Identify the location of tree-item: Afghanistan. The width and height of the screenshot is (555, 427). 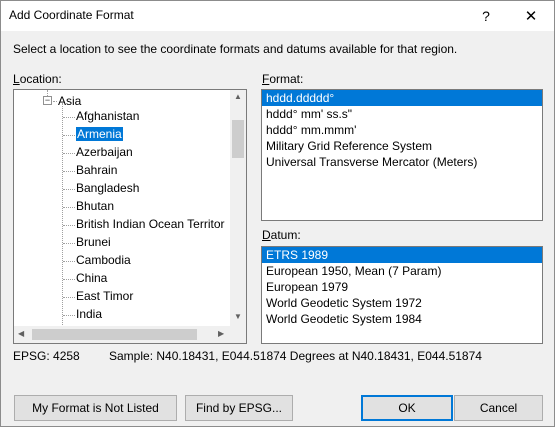
(107, 117).